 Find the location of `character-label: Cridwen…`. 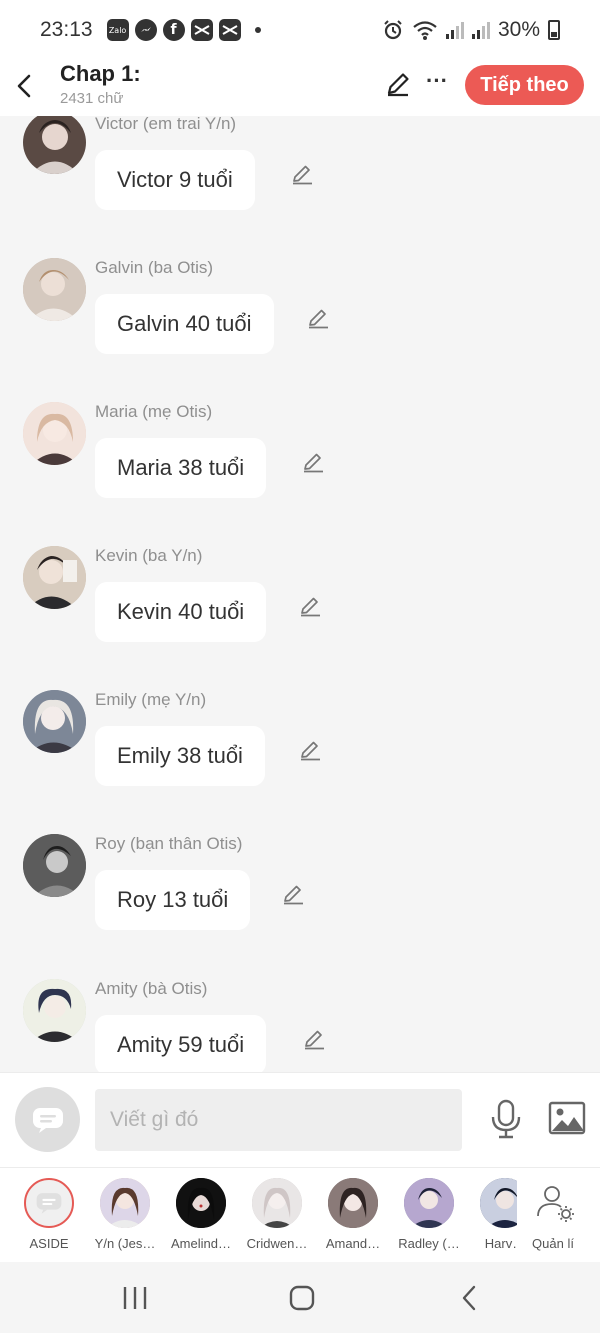

character-label: Cridwen… is located at coordinates (277, 1243).